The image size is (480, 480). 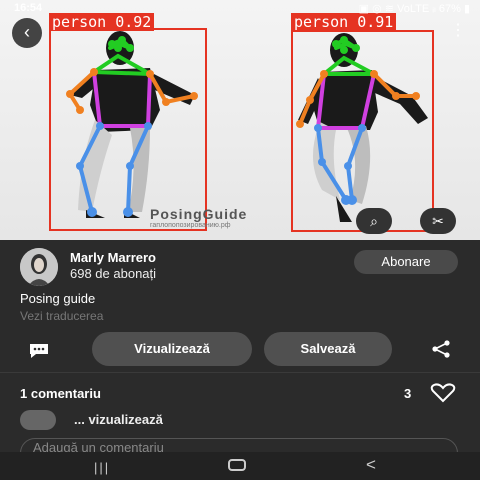 I want to click on more-options-button: ⋮, so click(x=458, y=30).